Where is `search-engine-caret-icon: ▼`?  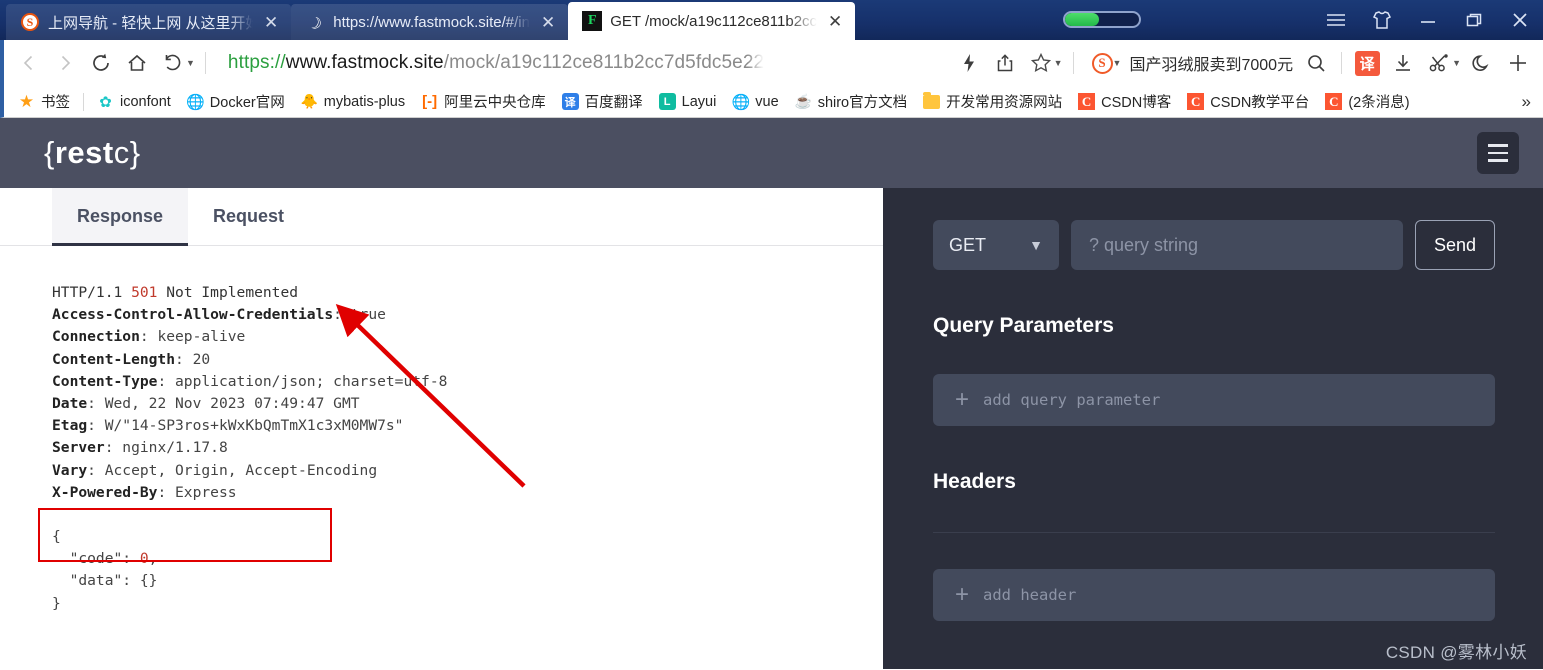
search-engine-caret-icon: ▼ is located at coordinates (1117, 63).